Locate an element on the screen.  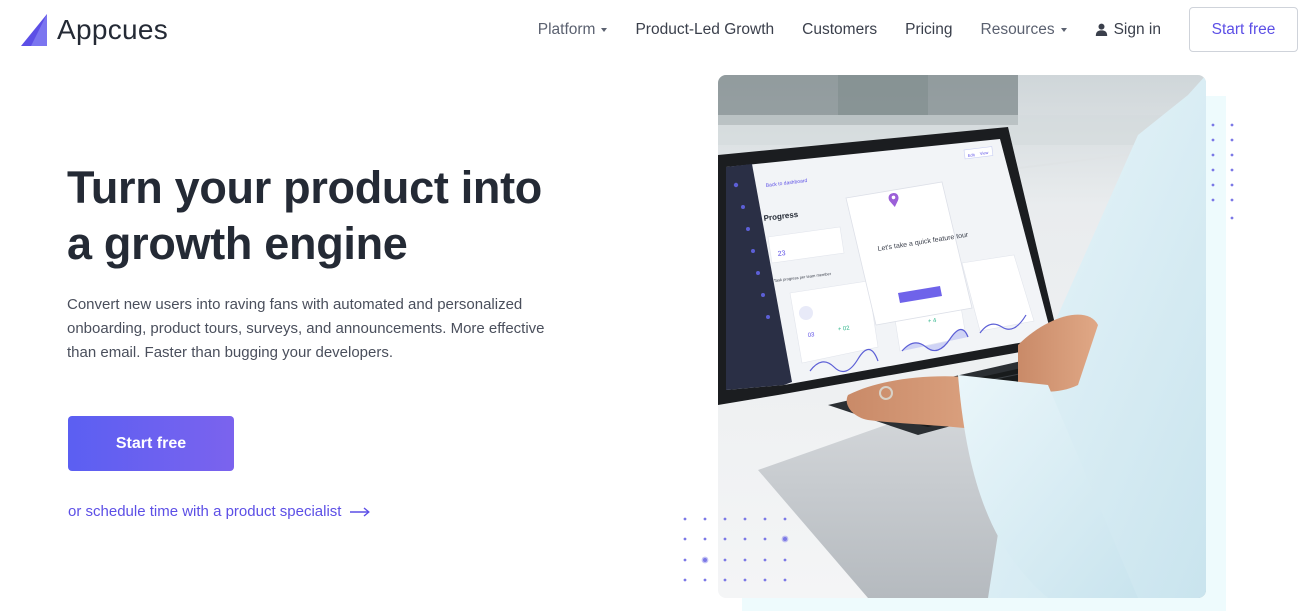
nav-item-label: Customers is located at coordinates (840, 29).